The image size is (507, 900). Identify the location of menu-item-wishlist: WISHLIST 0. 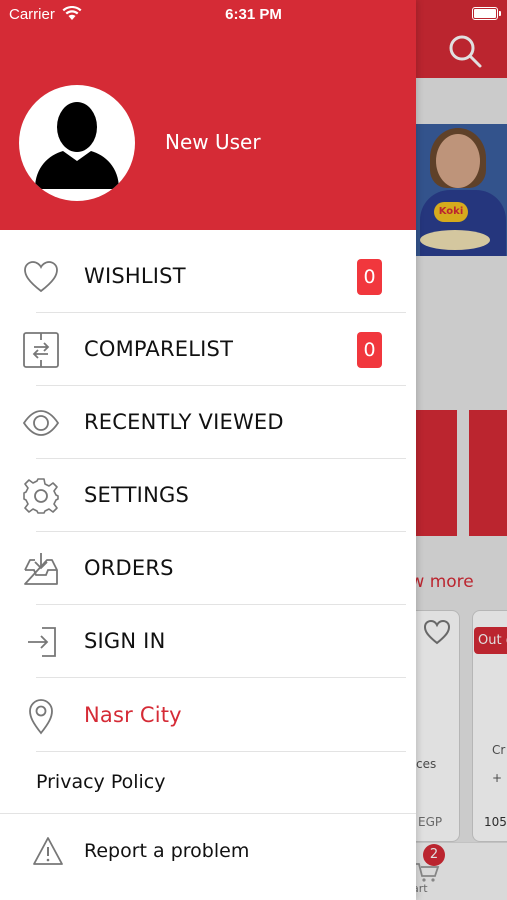
(208, 276).